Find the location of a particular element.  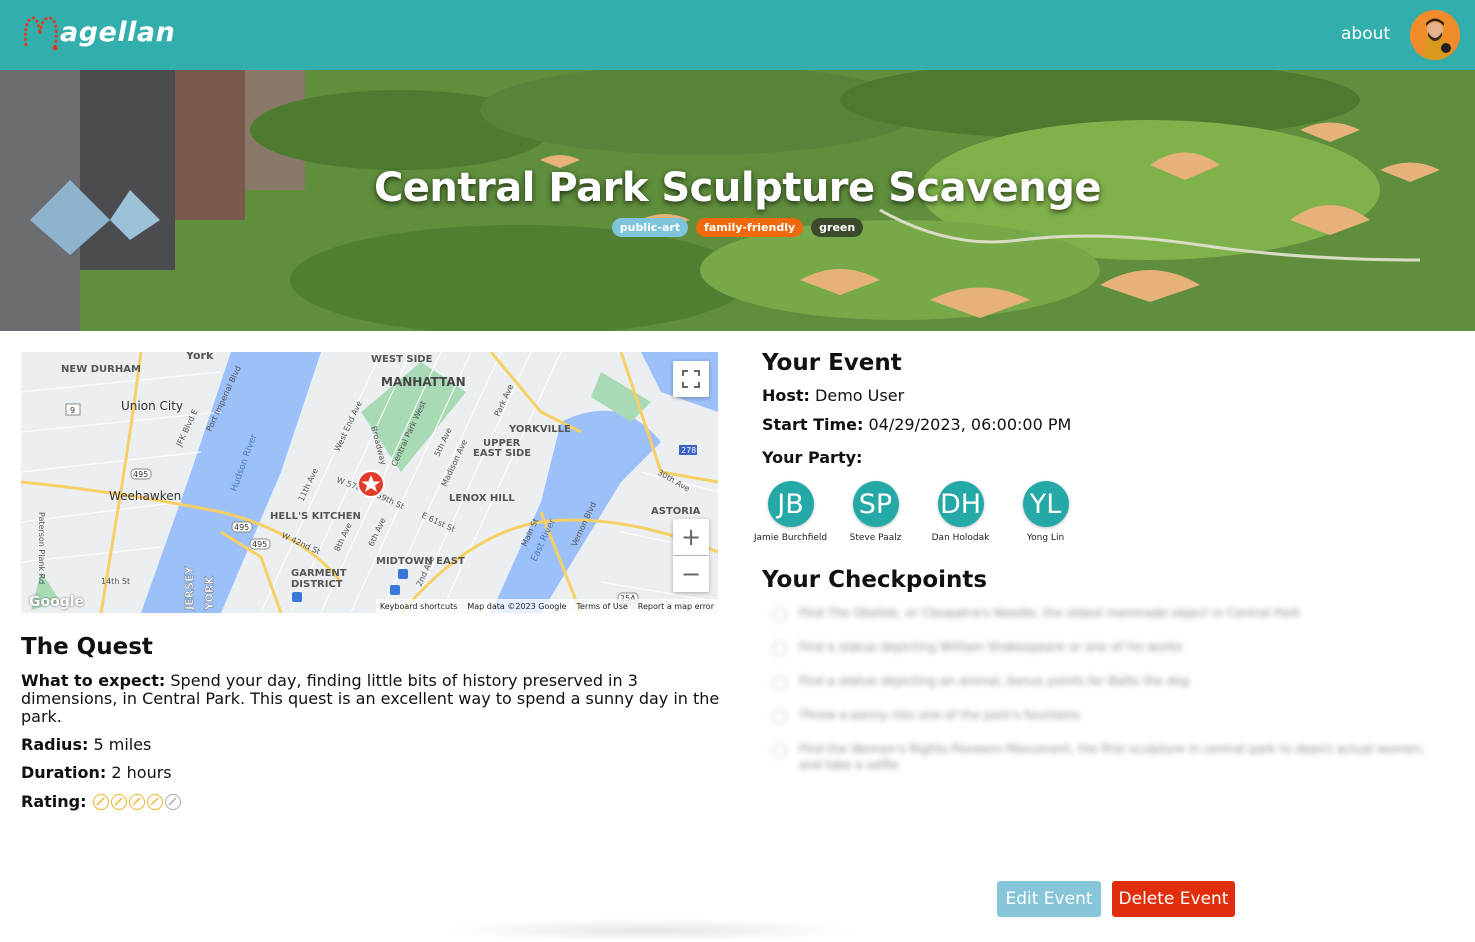

top-nav: agellan about is located at coordinates (737, 35).